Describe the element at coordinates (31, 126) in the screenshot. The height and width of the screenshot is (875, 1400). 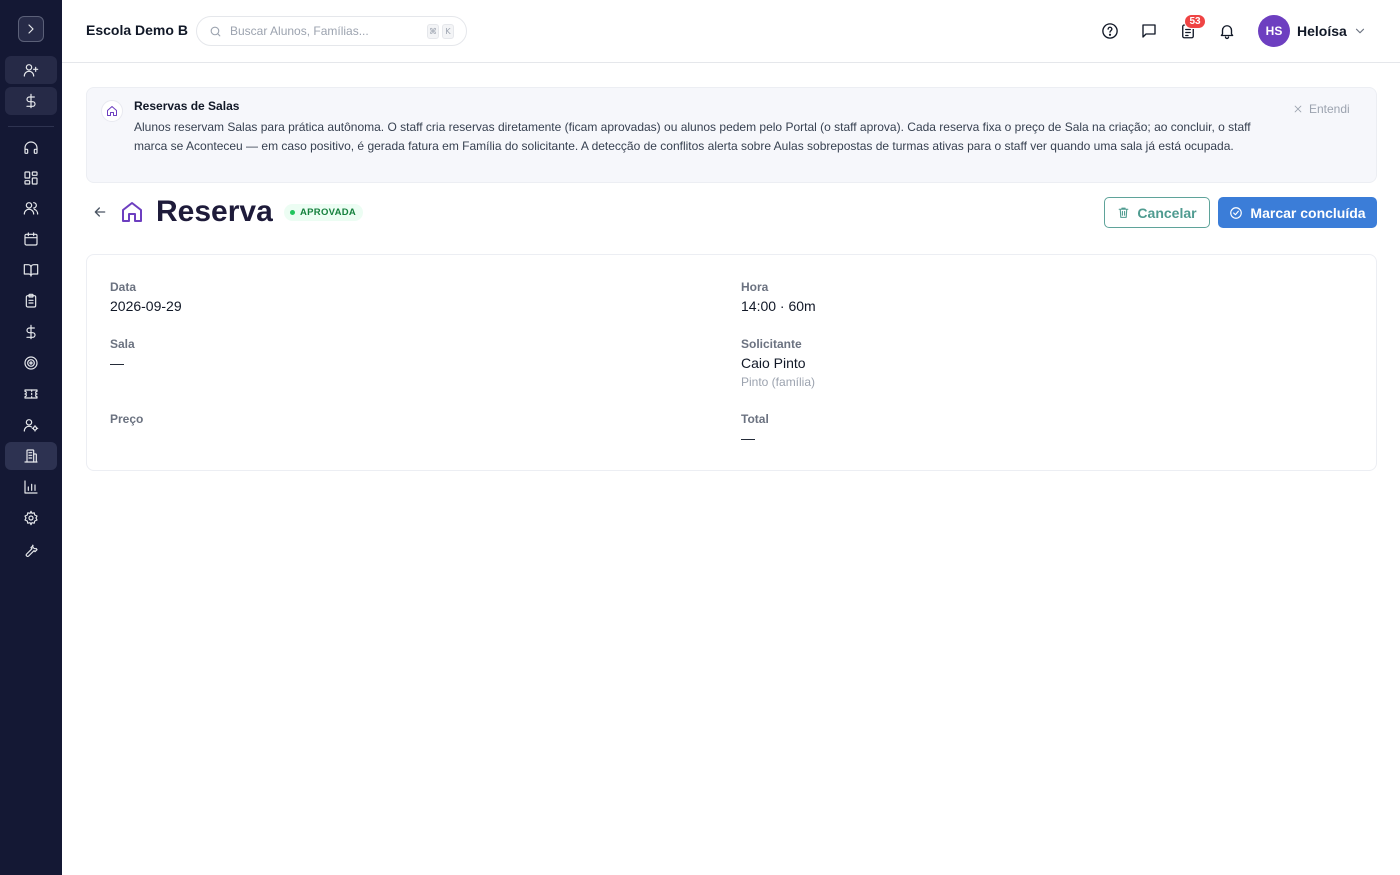
I see `sidebar-divider` at that location.